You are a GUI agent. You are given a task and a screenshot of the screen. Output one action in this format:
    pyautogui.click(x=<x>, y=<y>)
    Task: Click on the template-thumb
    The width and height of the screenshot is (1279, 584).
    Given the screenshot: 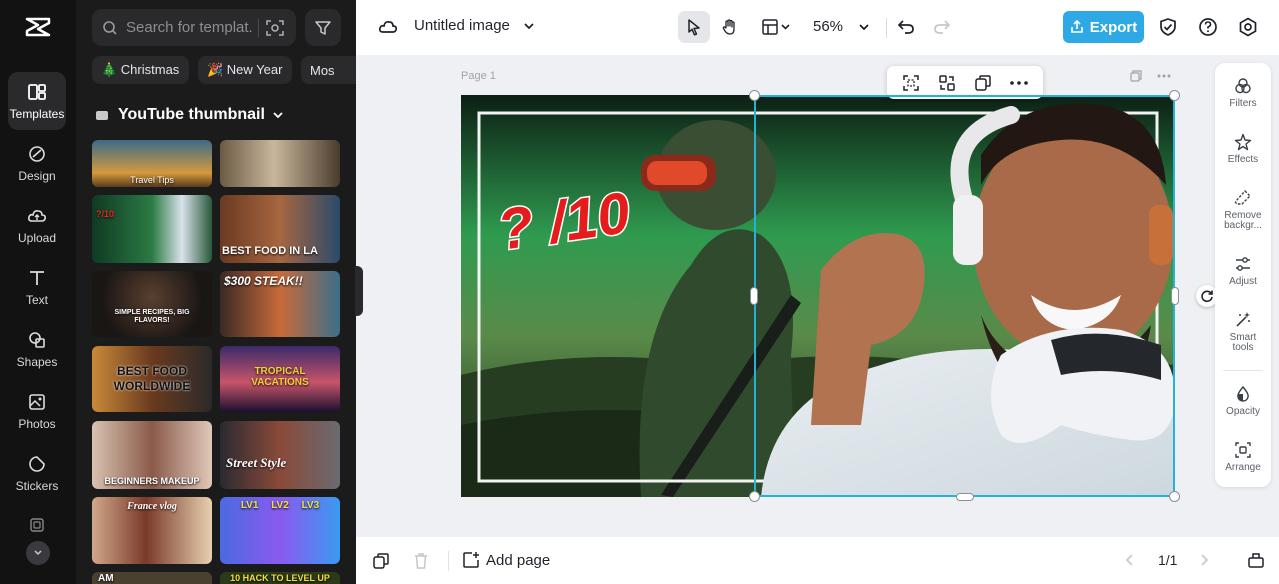 What is the action you would take?
    pyautogui.click(x=280, y=163)
    